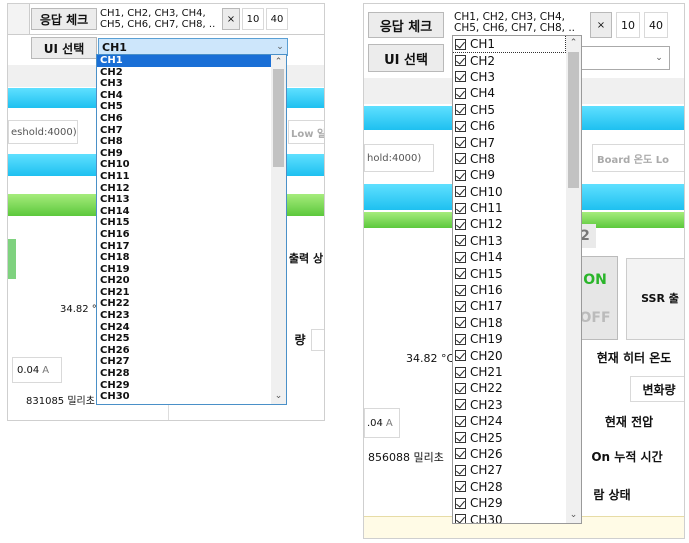  I want to click on value-10-field-right: 10, so click(628, 25).